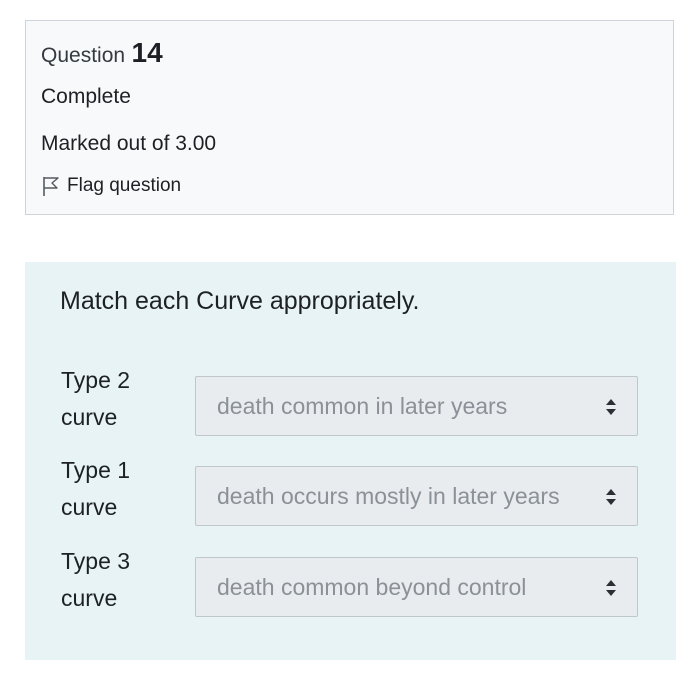 Image resolution: width=700 pixels, height=678 pixels. What do you see at coordinates (147, 52) in the screenshot?
I see `question-number: 14` at bounding box center [147, 52].